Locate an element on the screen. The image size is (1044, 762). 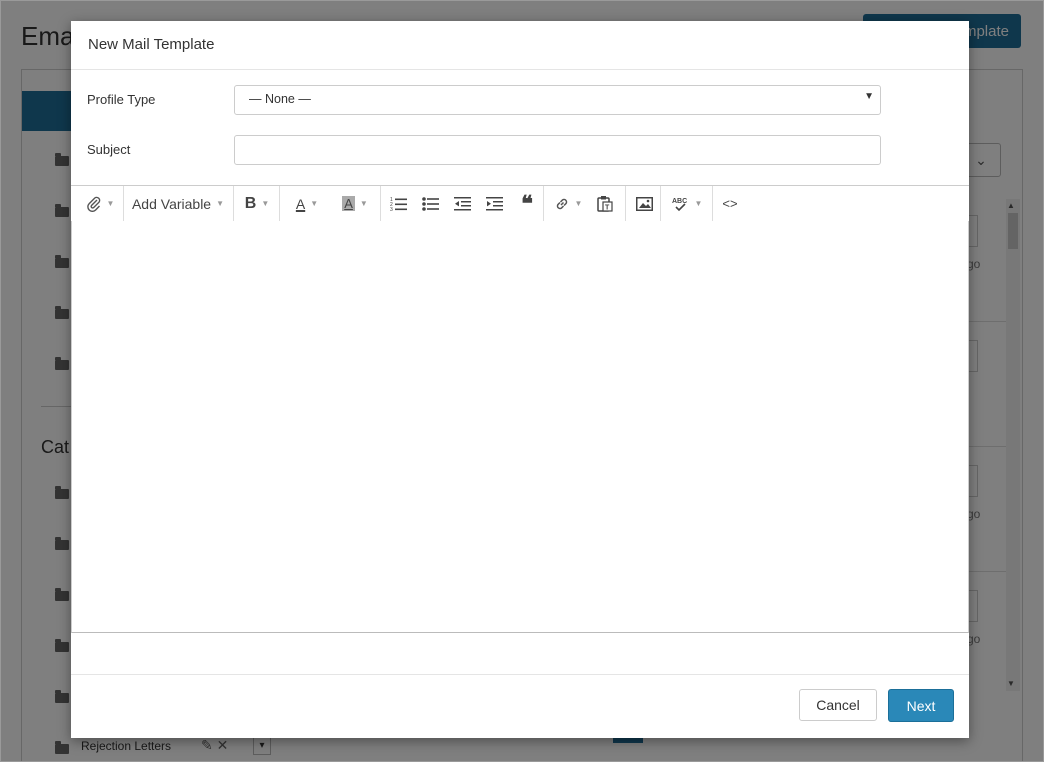
source-code-button: <> is located at coordinates (730, 203).